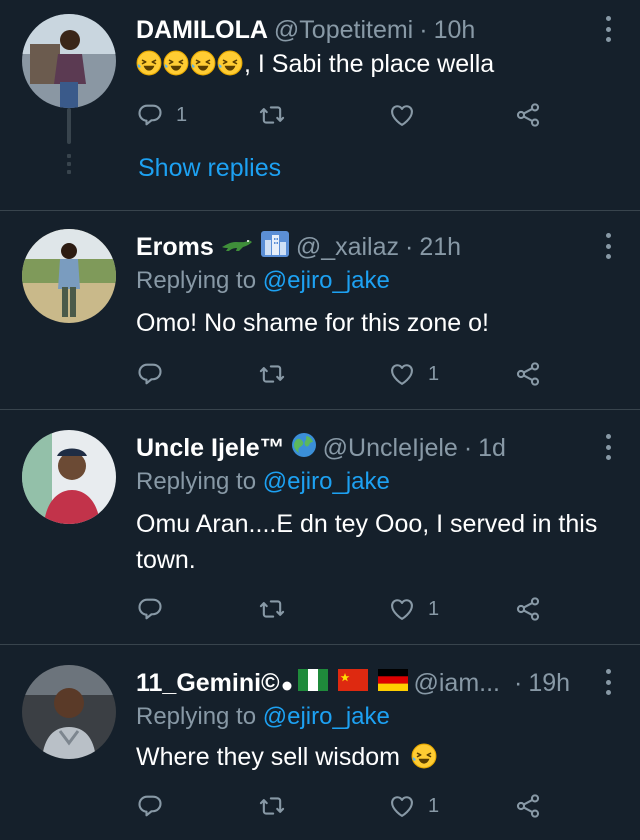 The height and width of the screenshot is (840, 640). Describe the element at coordinates (347, 247) in the screenshot. I see `user-handle: @_xailaz` at that location.